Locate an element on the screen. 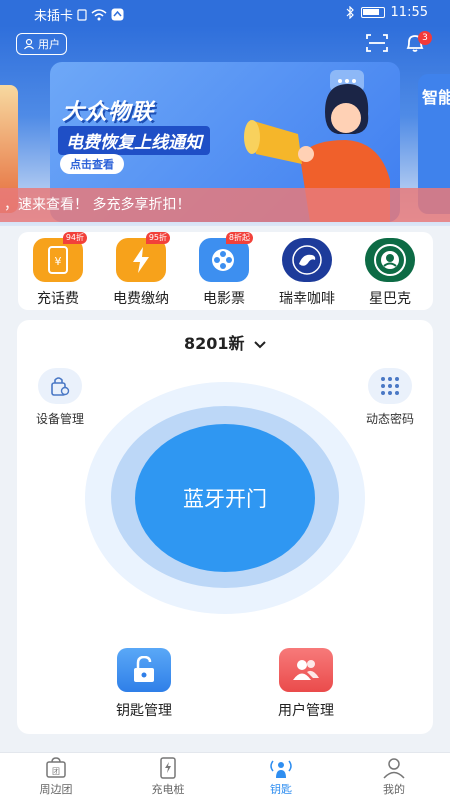 The width and height of the screenshot is (450, 800). shop-bag-icon: 团 is located at coordinates (56, 767).